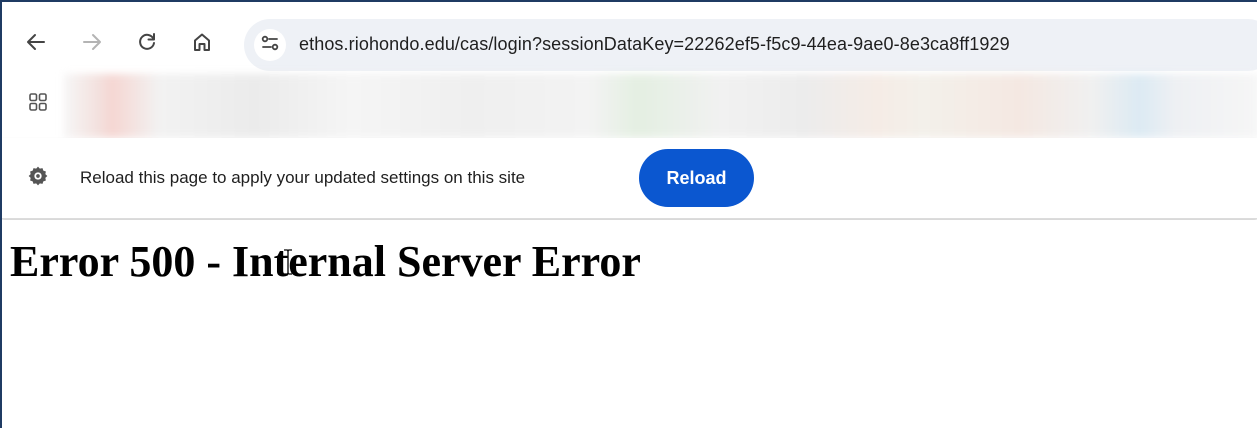  I want to click on site-info-button, so click(270, 45).